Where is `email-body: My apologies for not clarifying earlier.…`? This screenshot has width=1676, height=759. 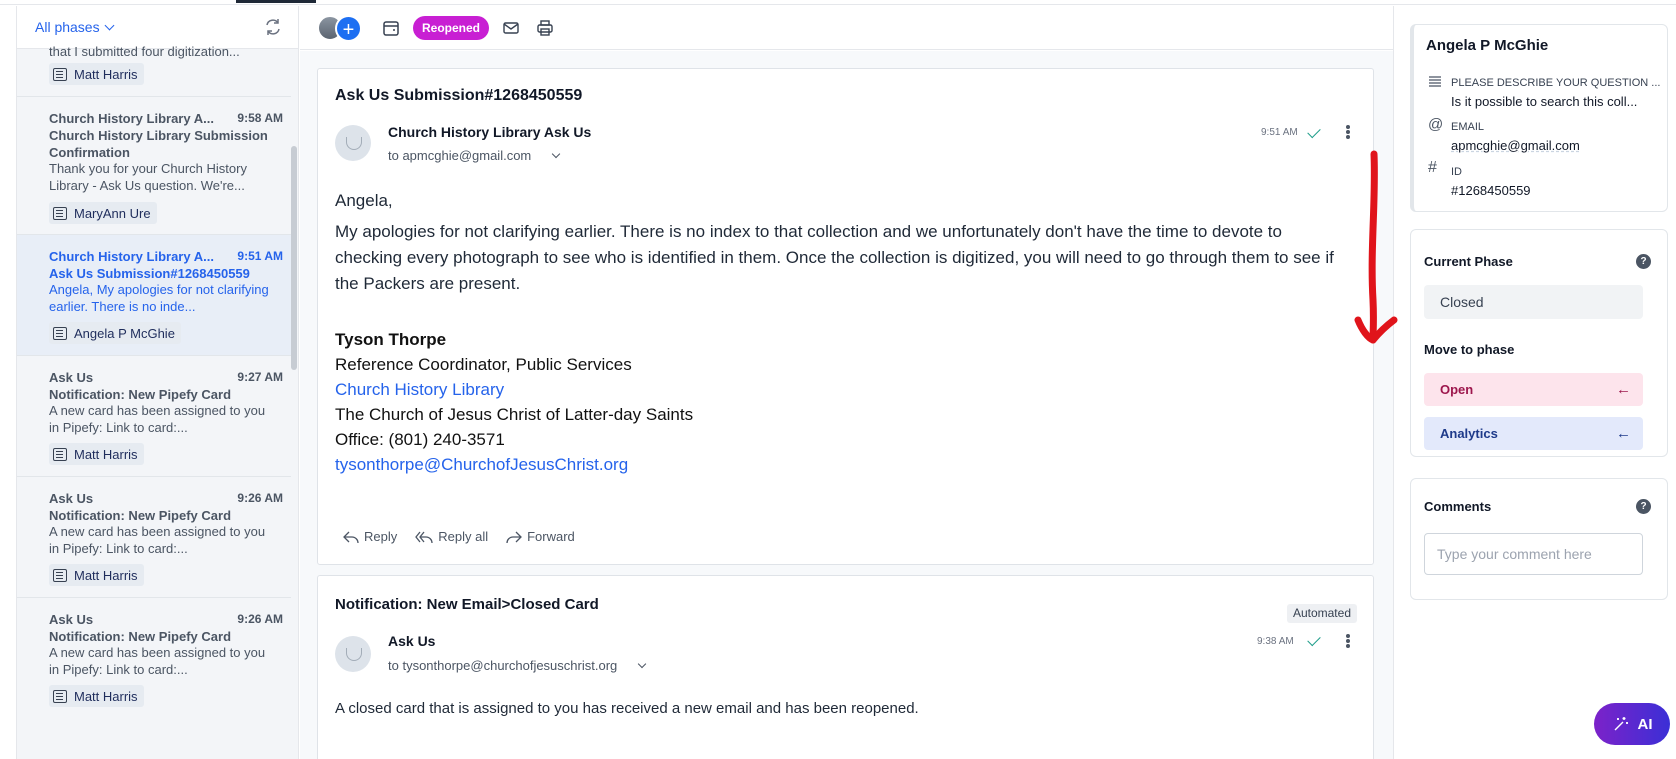 email-body: My apologies for not clarifying earlier.… is located at coordinates (834, 257).